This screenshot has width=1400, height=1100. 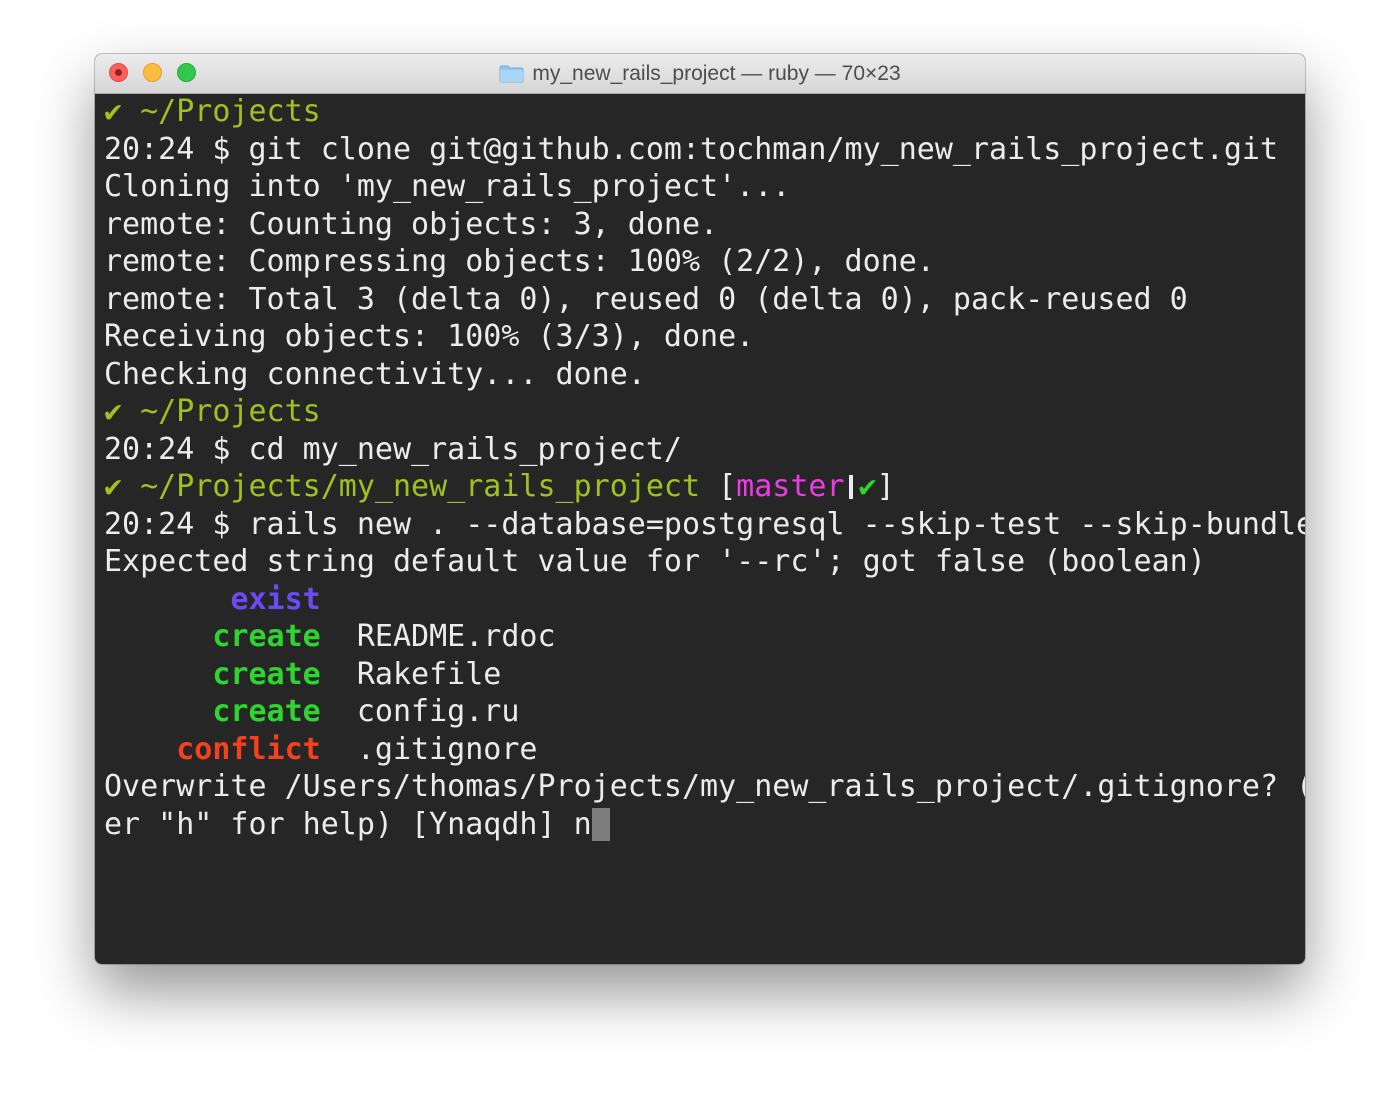 I want to click on output-line: remote: Counting objects: 3, done., so click(x=411, y=224).